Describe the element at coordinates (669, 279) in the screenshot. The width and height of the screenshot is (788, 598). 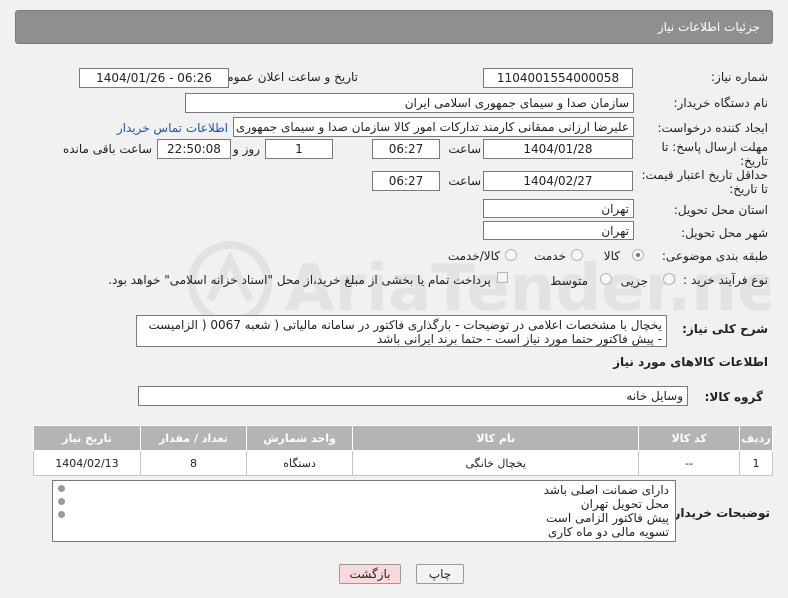
I see `process-radio-partial` at that location.